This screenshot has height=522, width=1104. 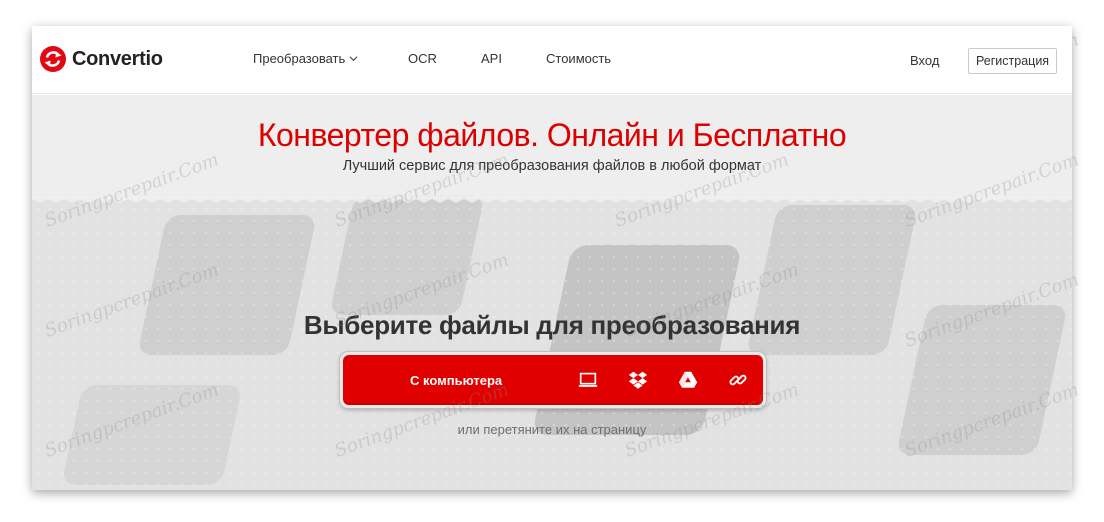 I want to click on dropbox-icon, so click(x=638, y=380).